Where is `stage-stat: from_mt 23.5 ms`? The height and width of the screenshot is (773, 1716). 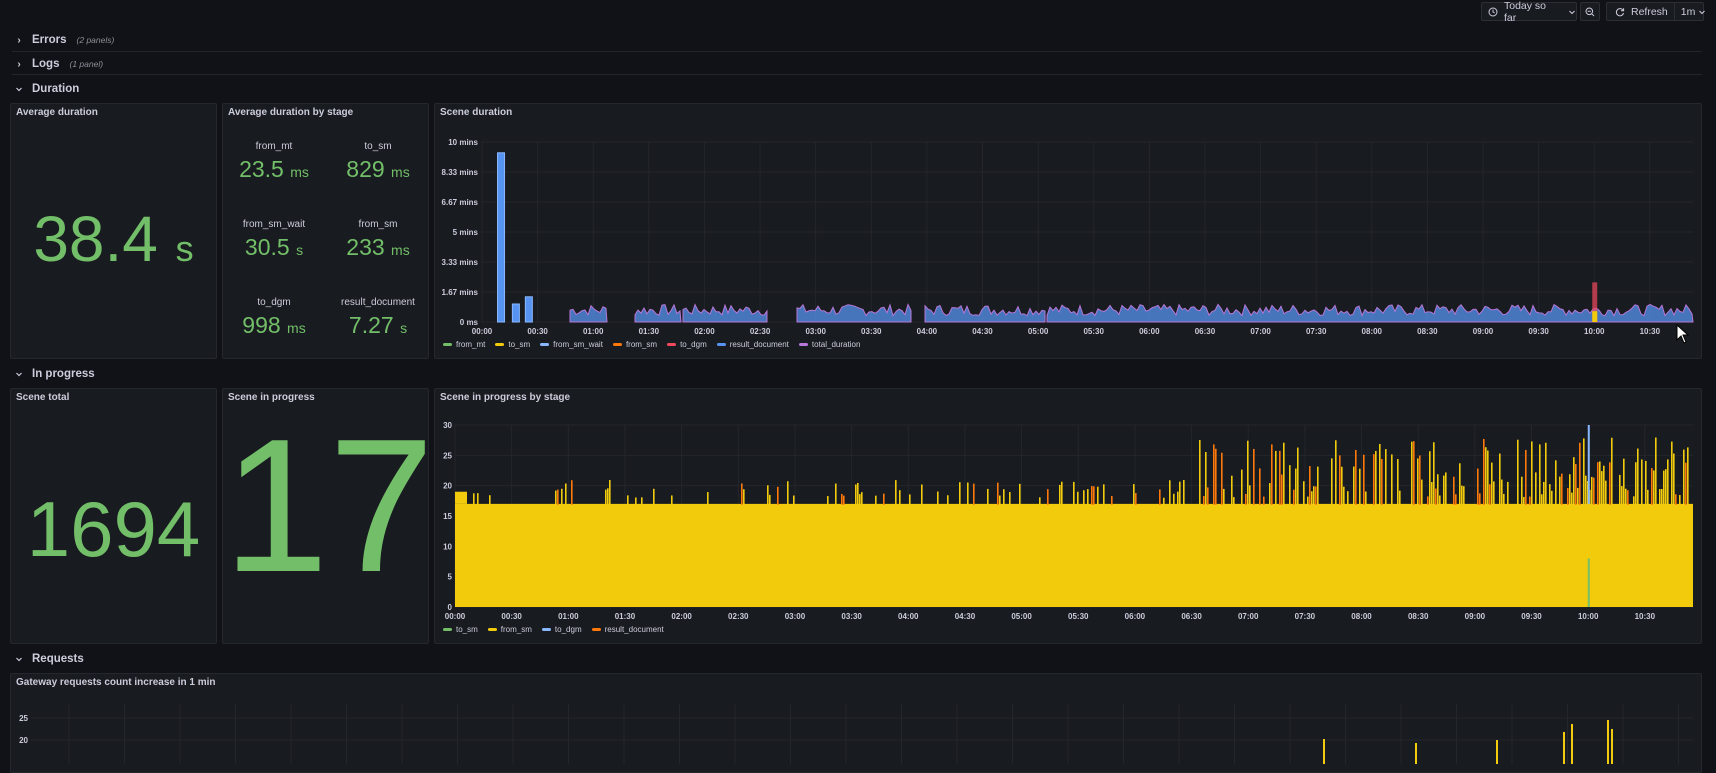
stage-stat: from_mt 23.5 ms is located at coordinates (274, 162).